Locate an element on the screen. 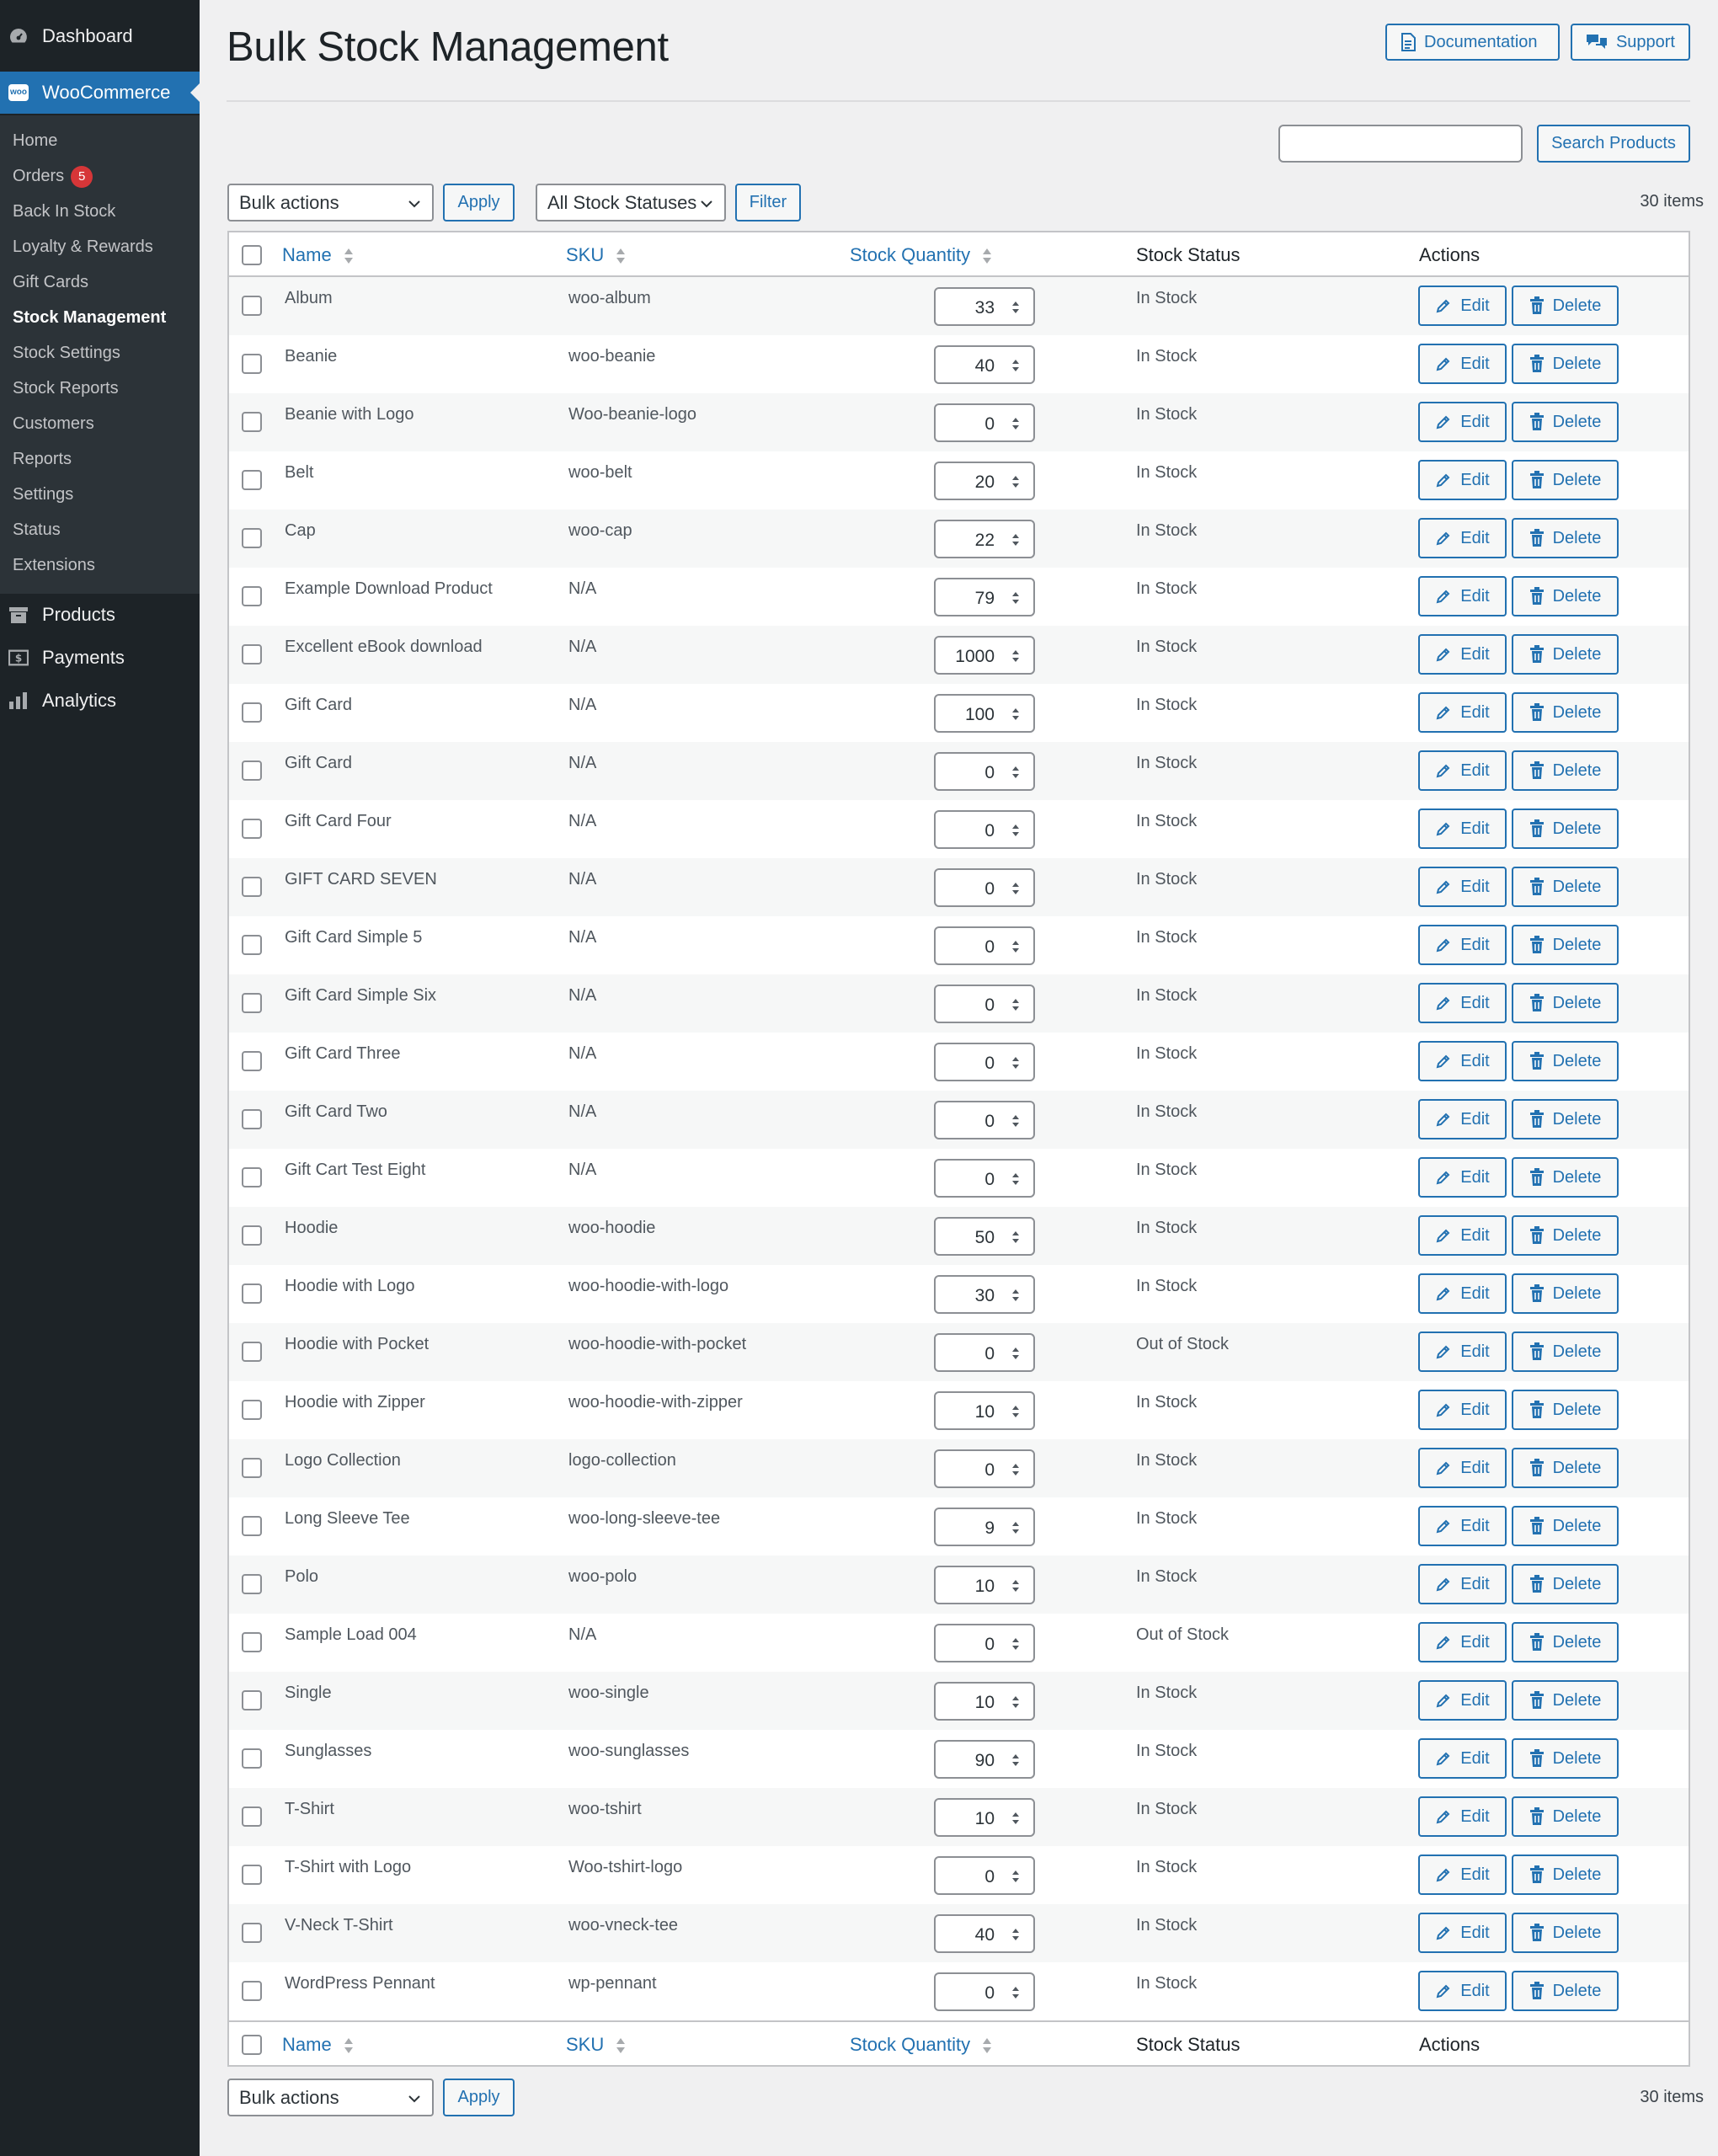 The image size is (1718, 2156). menu-dashboard: Dashboard is located at coordinates (100, 36).